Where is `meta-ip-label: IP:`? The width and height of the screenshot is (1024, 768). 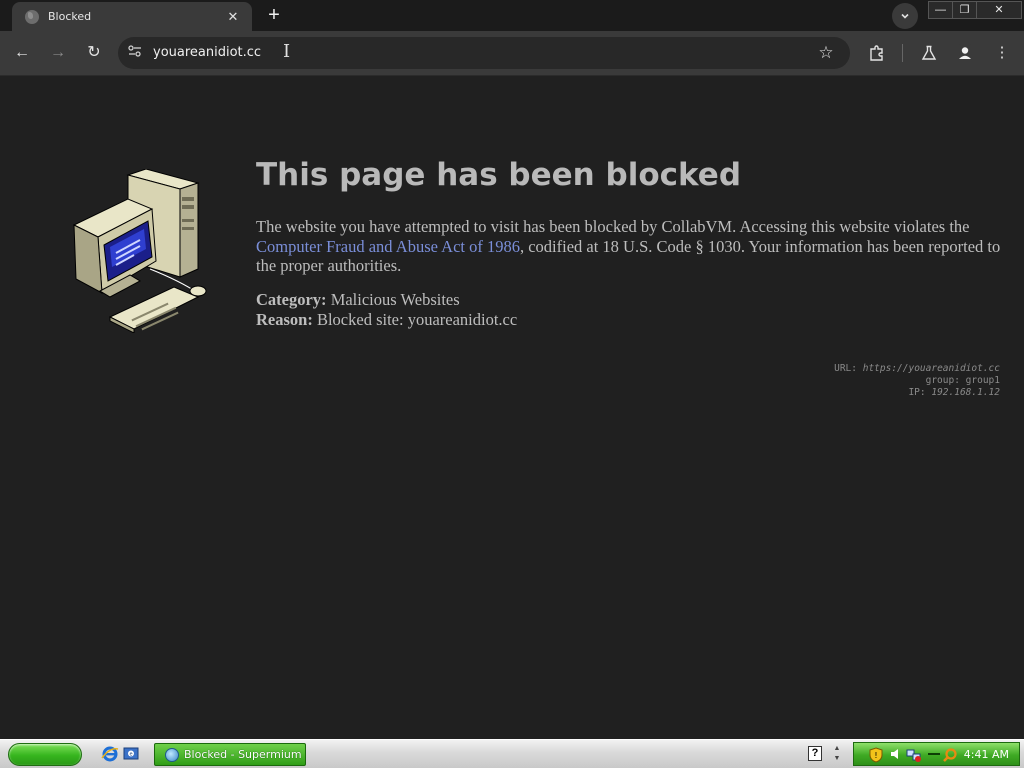 meta-ip-label: IP: is located at coordinates (917, 392).